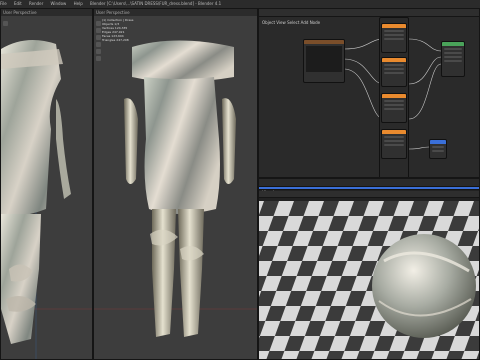  Describe the element at coordinates (18, 3) in the screenshot. I see `menu-edit: Edit` at that location.